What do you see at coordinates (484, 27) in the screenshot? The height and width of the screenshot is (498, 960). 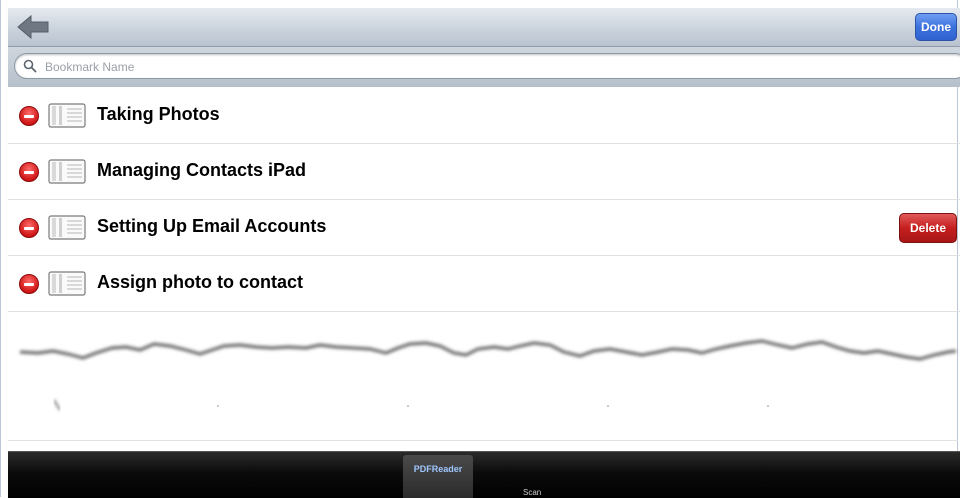 I see `navigation-bar: Done` at bounding box center [484, 27].